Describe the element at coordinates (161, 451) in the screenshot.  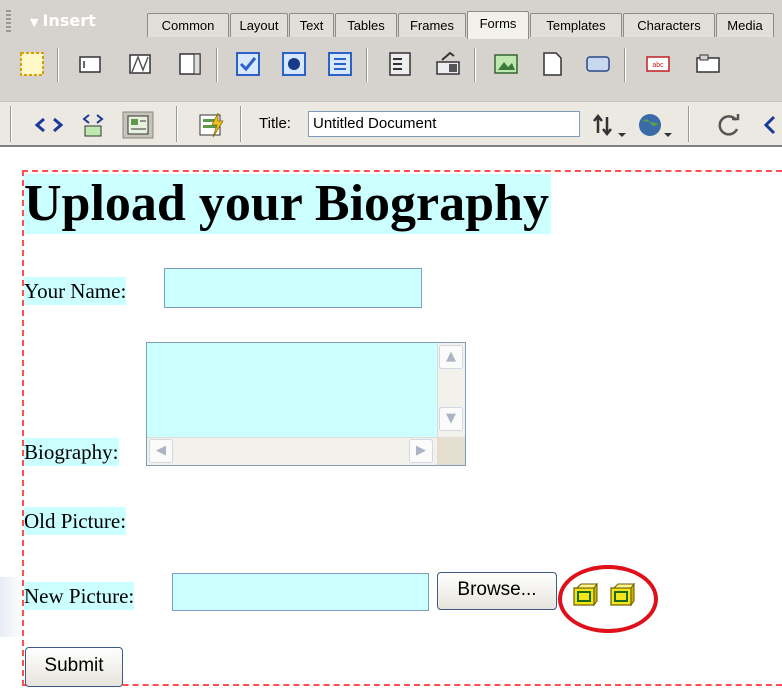
I see `scroll-left-icon: ◀` at that location.